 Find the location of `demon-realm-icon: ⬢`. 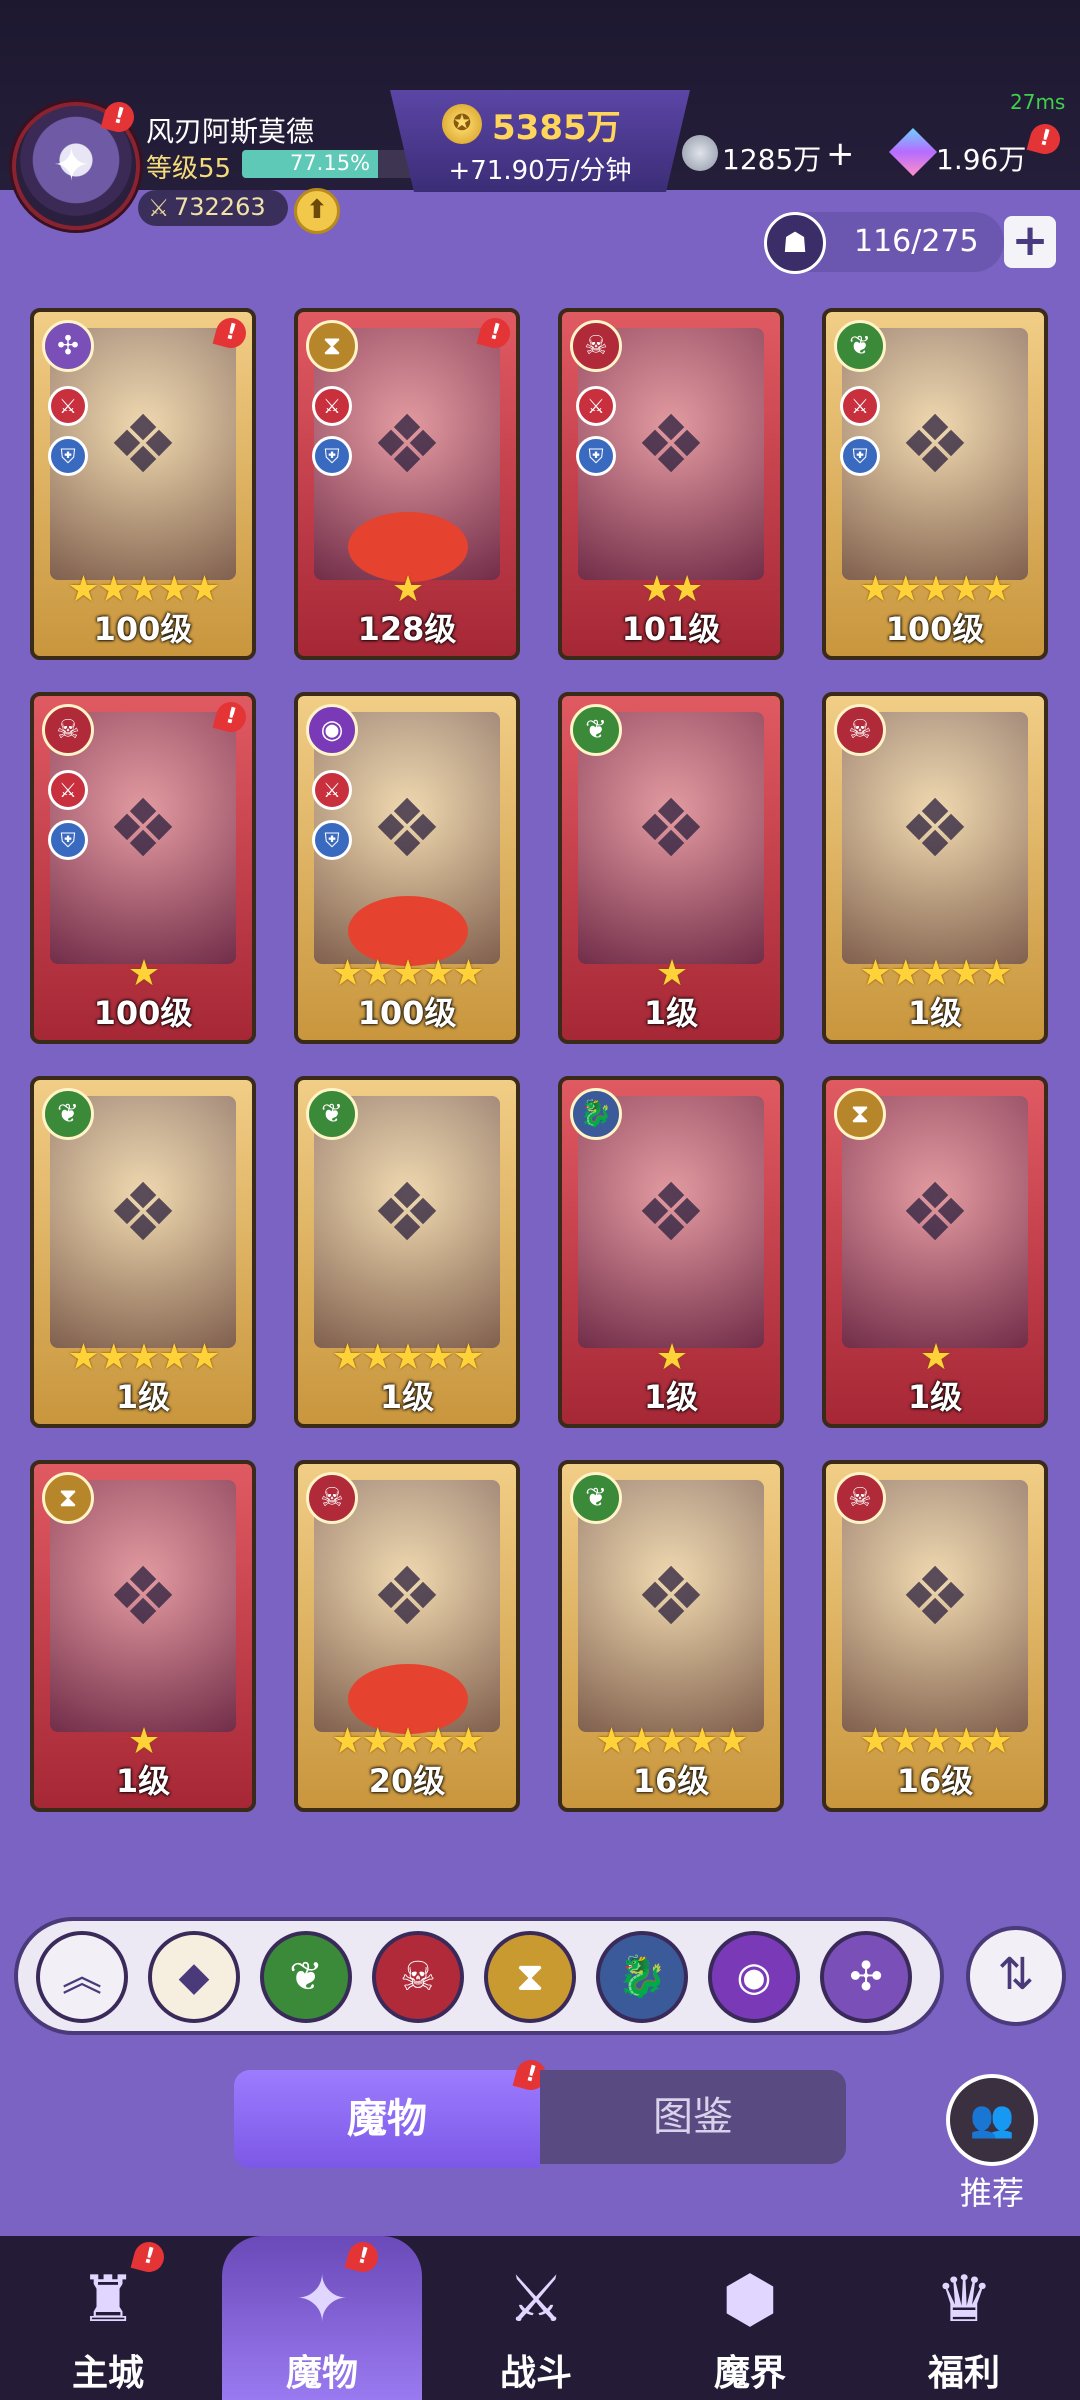

demon-realm-icon: ⬢ is located at coordinates (750, 2300).